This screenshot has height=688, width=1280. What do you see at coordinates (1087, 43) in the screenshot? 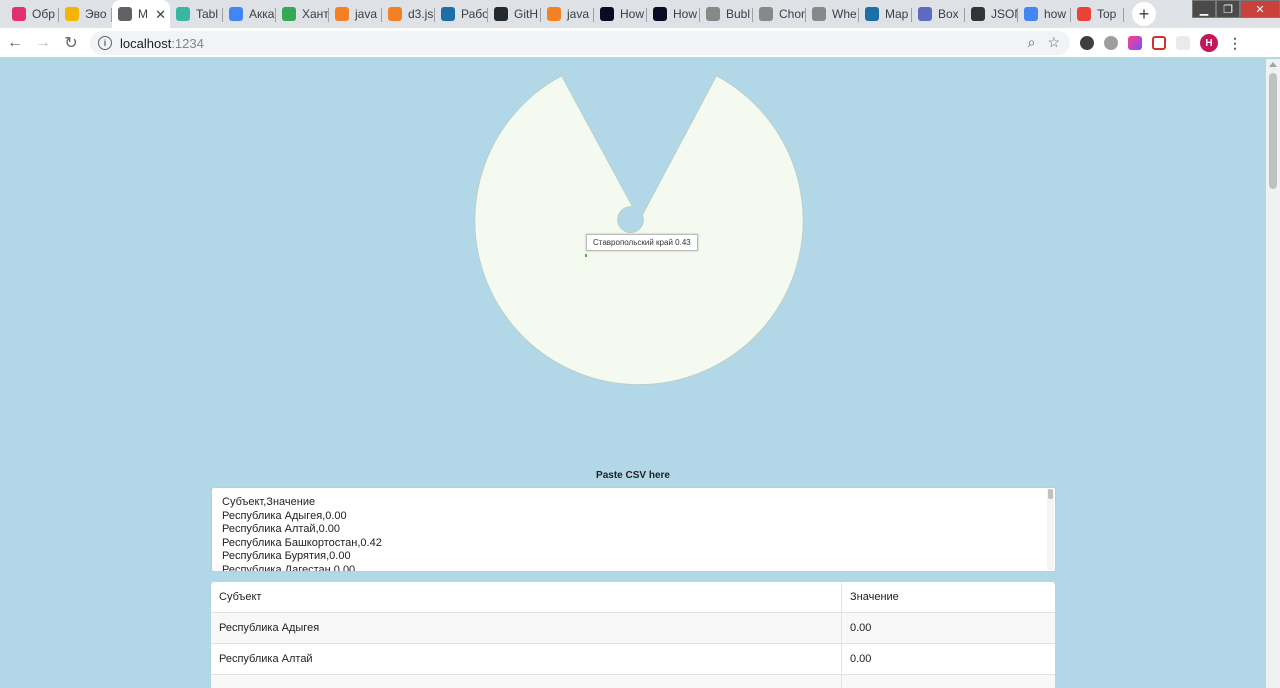
I see `extension-dark-icon` at bounding box center [1087, 43].